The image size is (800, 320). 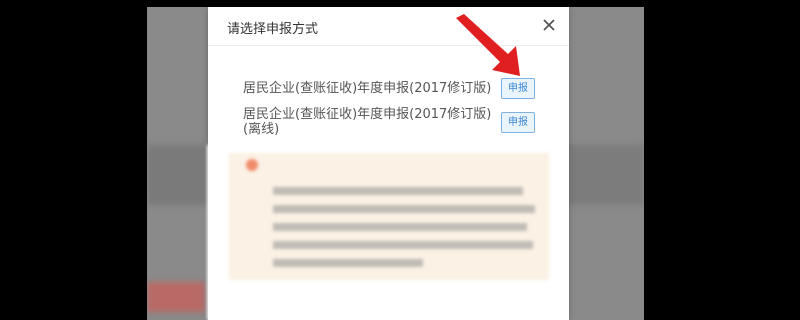 What do you see at coordinates (549, 25) in the screenshot?
I see `close-icon` at bounding box center [549, 25].